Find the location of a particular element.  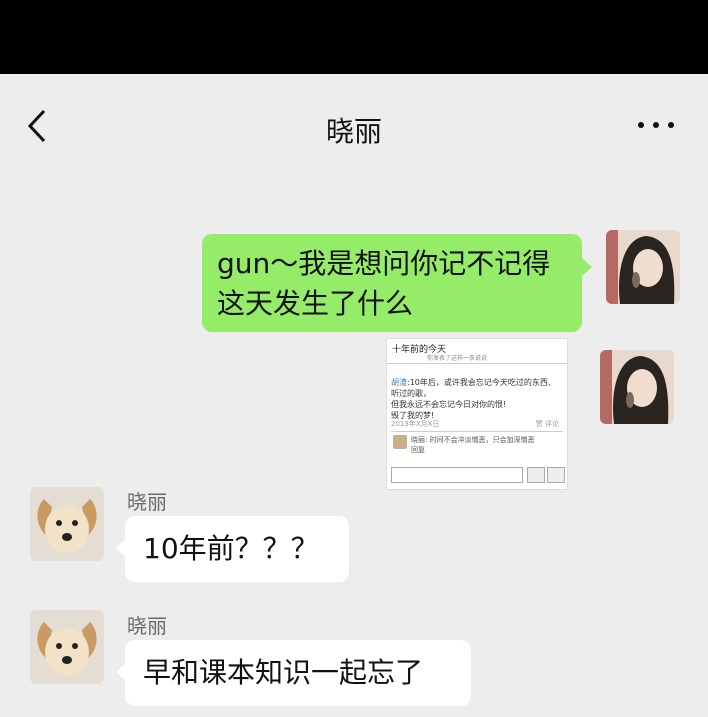

more-dots-icon is located at coordinates (656, 124).